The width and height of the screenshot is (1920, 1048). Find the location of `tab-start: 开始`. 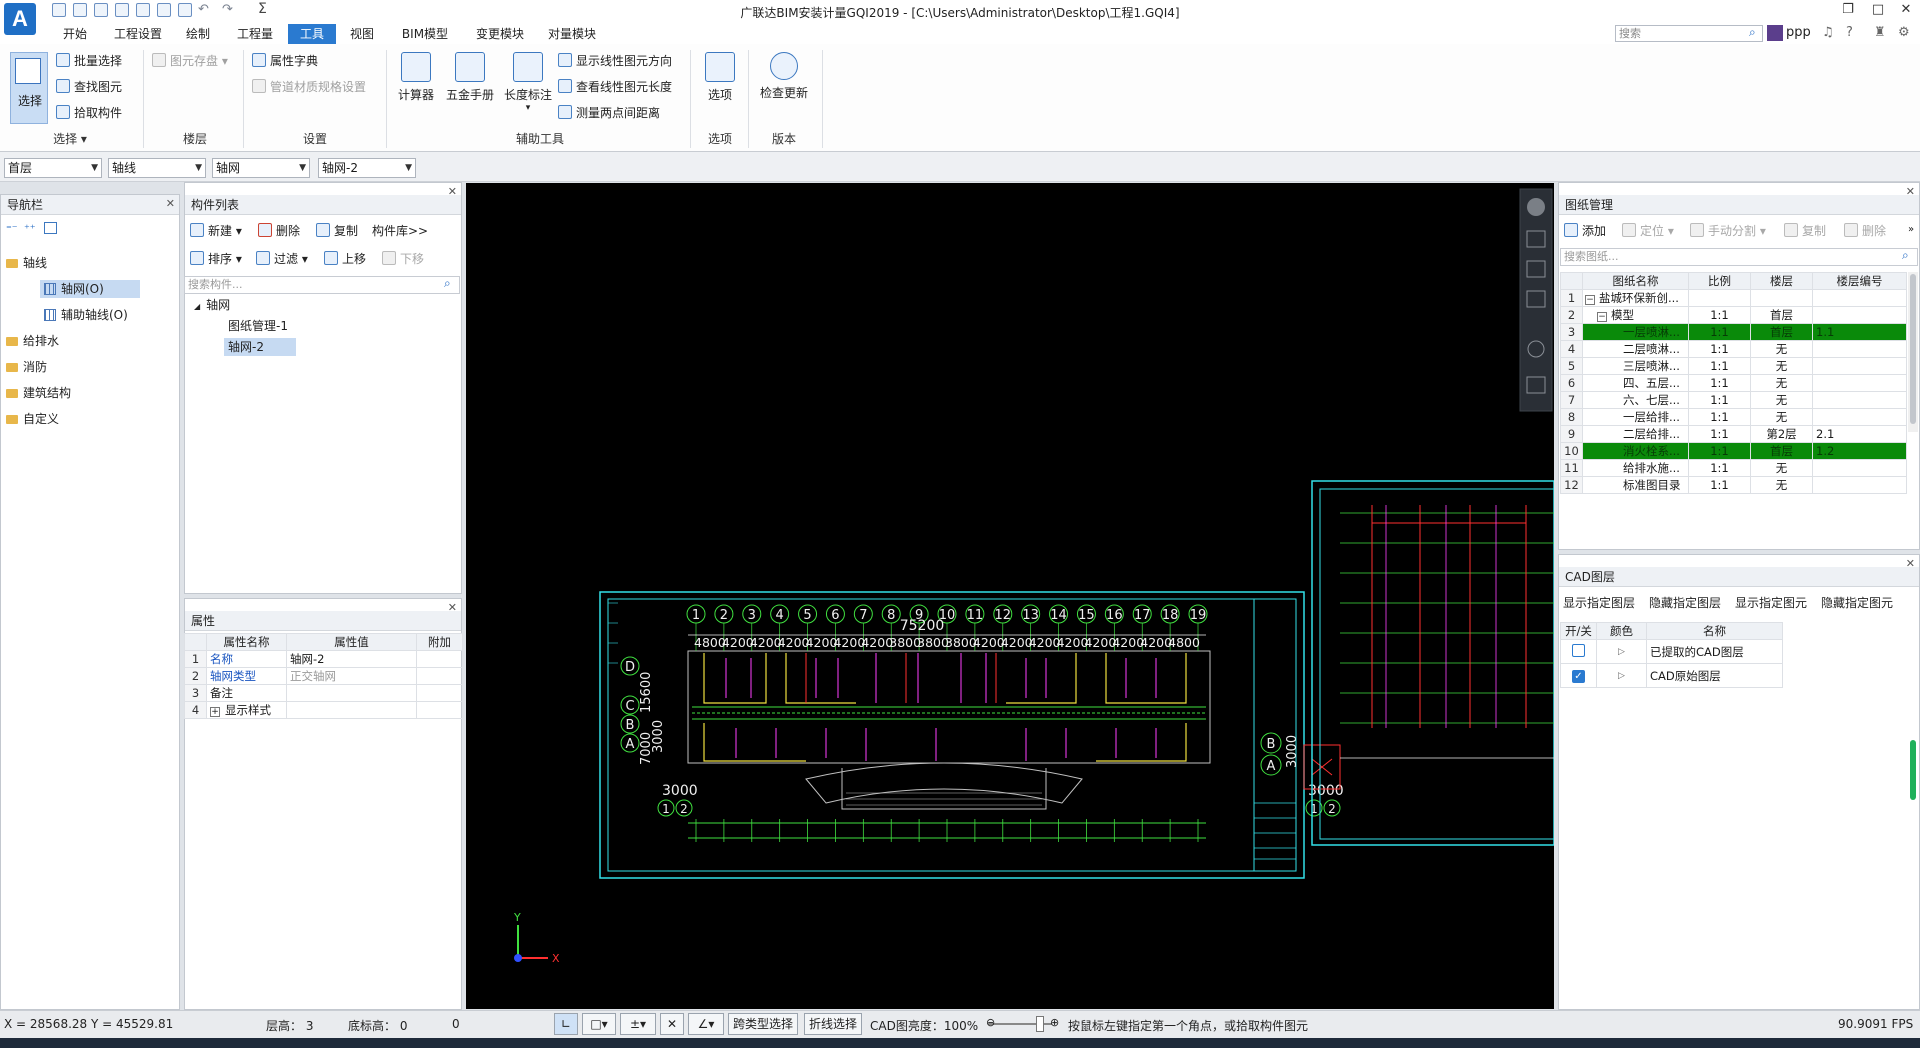

tab-start: 开始 is located at coordinates (75, 34).